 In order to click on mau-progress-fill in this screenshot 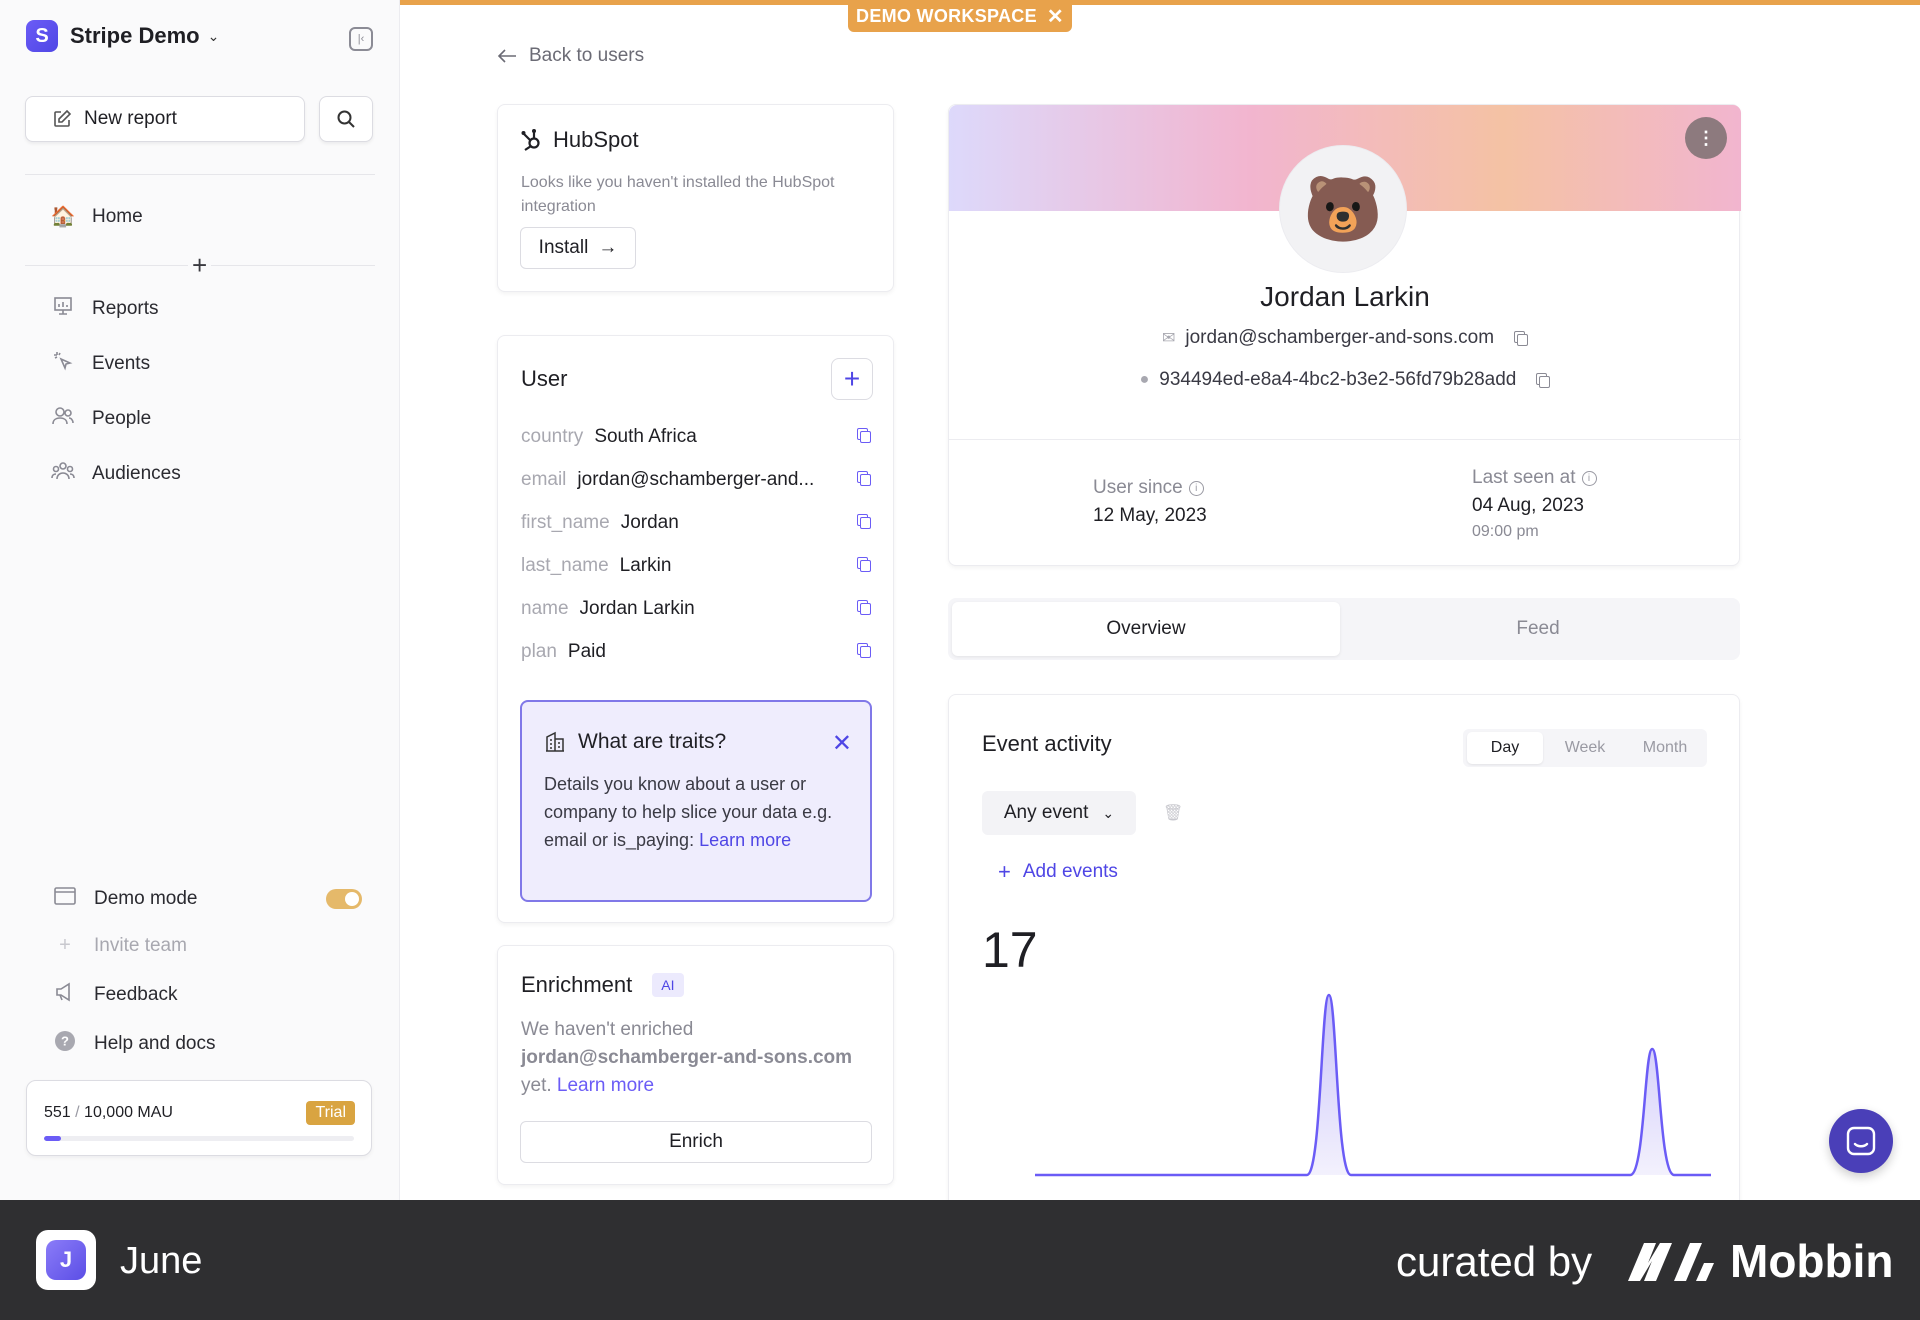, I will do `click(53, 1138)`.